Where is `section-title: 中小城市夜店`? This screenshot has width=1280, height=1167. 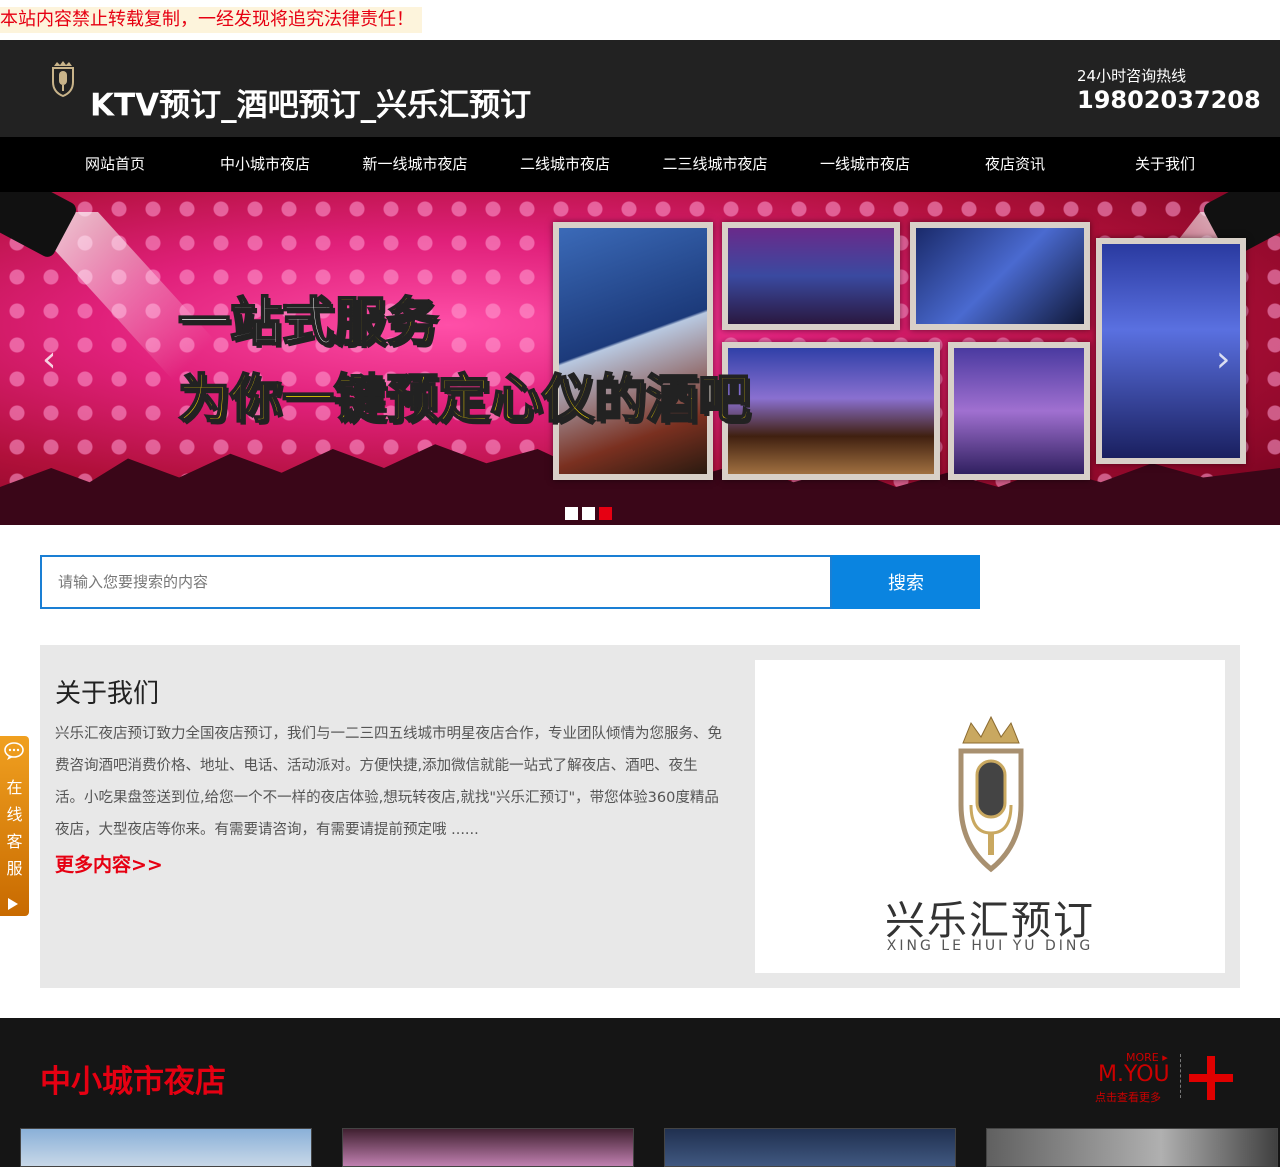
section-title: 中小城市夜店 is located at coordinates (133, 1082).